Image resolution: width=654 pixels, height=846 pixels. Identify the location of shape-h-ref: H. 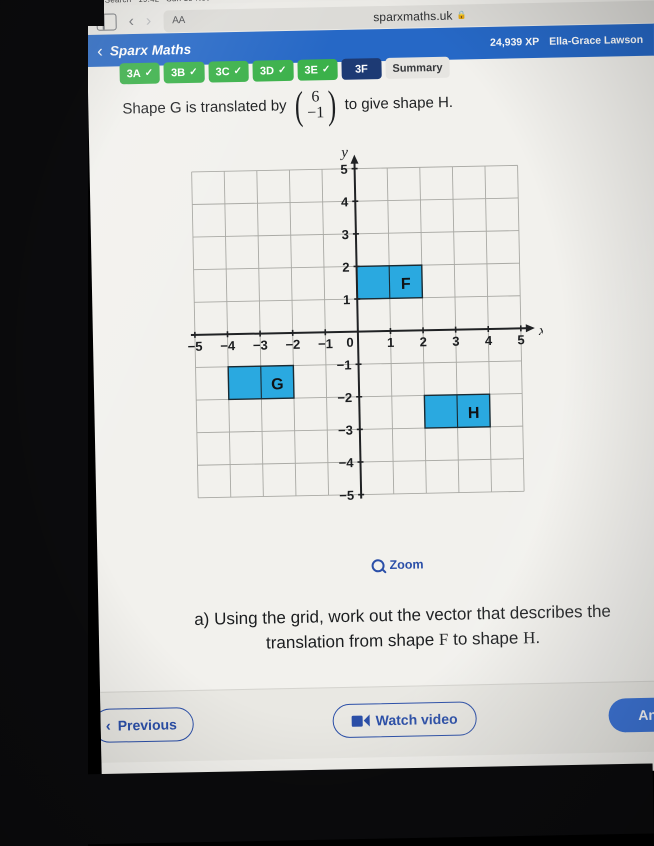
(529, 637).